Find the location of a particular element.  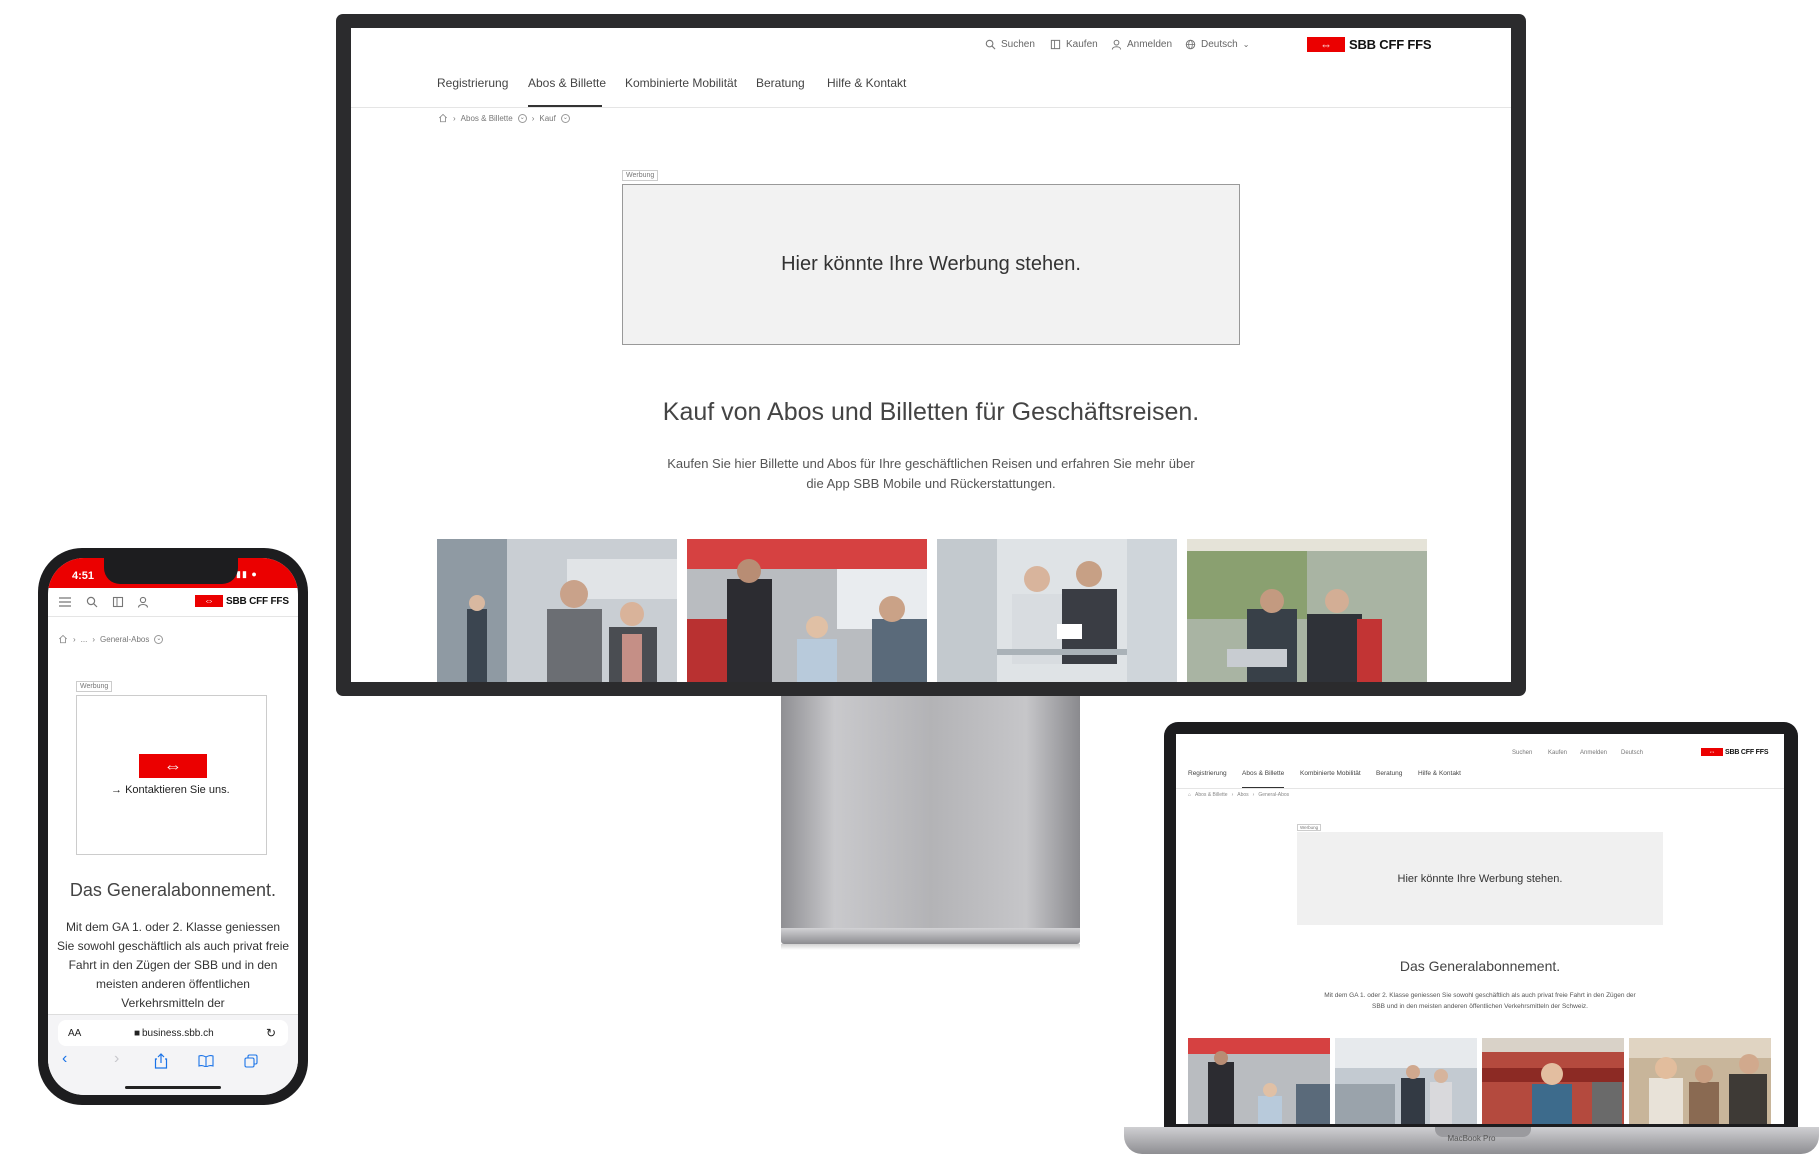

breadcrumb-item-abos: Abos is located at coordinates (1242, 795).